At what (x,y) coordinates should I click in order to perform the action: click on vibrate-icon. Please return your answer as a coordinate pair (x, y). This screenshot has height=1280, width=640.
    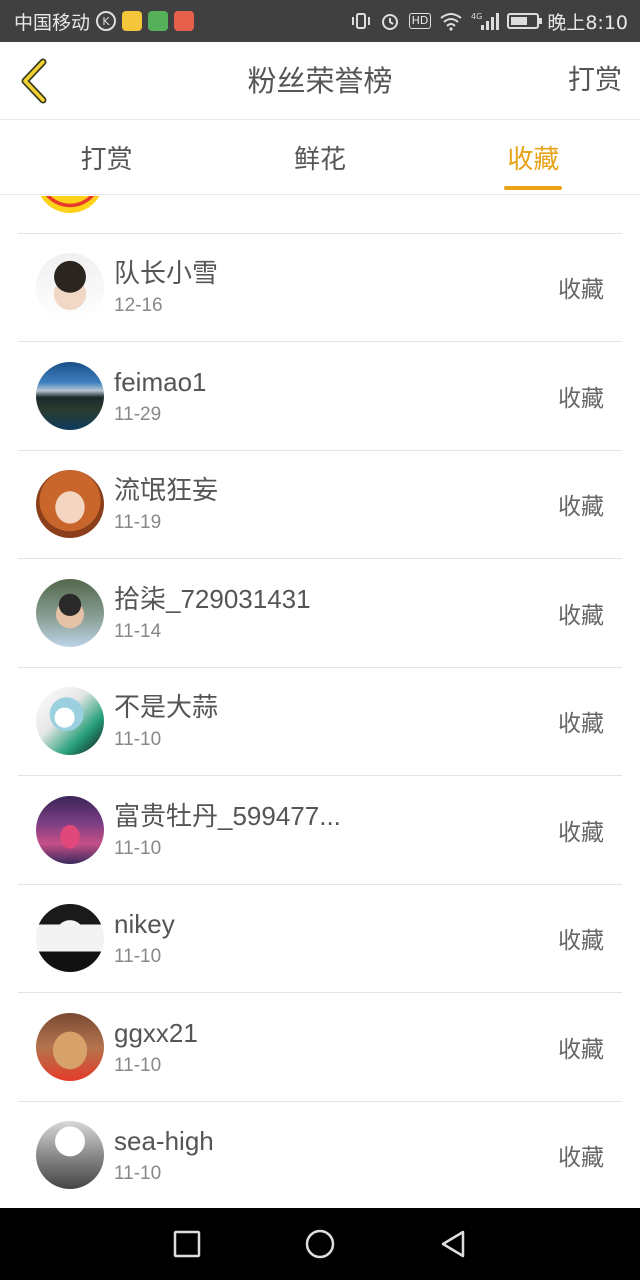
    Looking at the image, I should click on (360, 21).